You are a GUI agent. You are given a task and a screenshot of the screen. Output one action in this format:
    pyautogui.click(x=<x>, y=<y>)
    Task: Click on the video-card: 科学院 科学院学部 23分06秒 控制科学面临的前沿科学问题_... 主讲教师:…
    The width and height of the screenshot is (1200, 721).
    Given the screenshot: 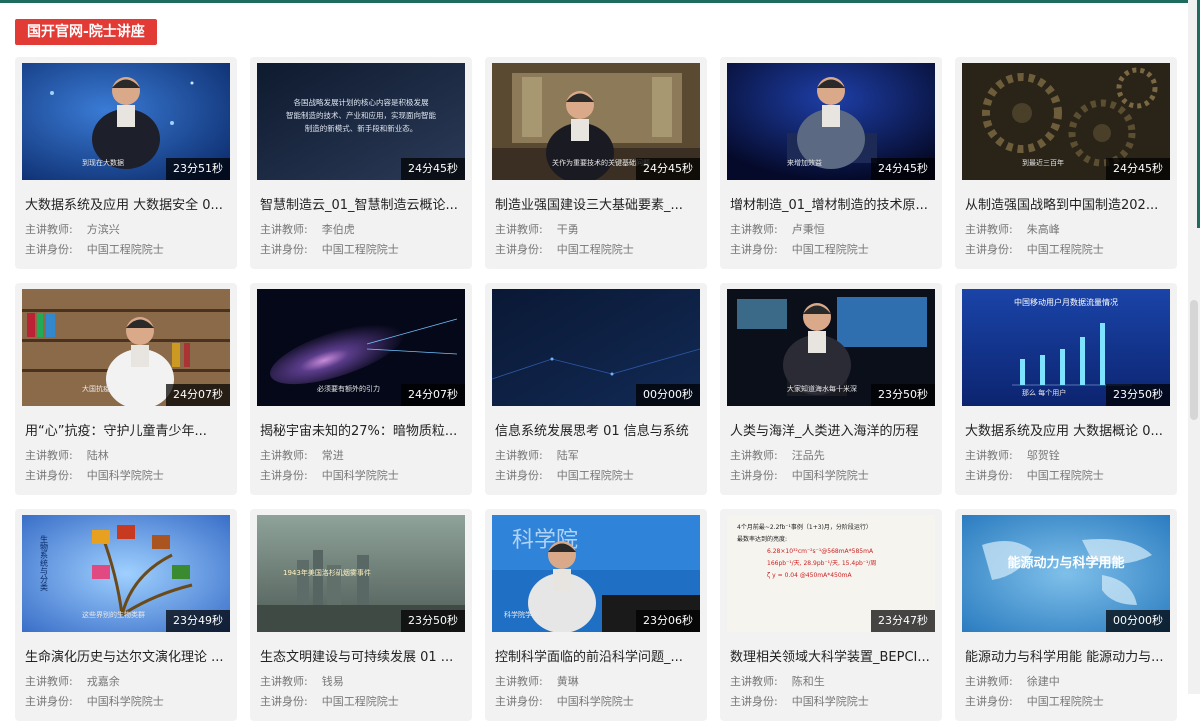 What is the action you would take?
    pyautogui.click(x=596, y=615)
    